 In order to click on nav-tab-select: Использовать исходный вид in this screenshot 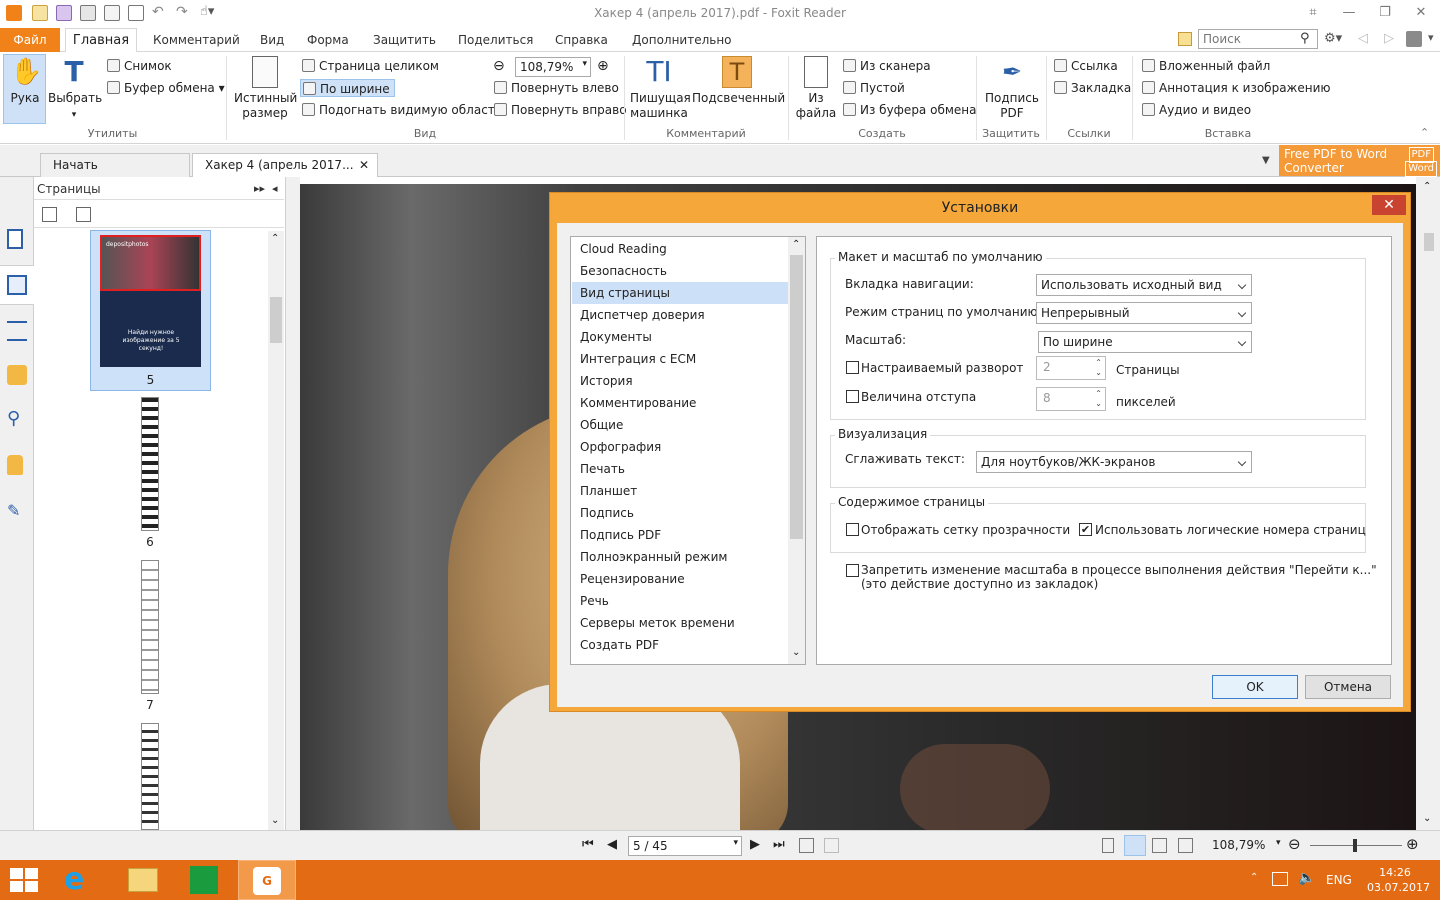, I will do `click(1144, 285)`.